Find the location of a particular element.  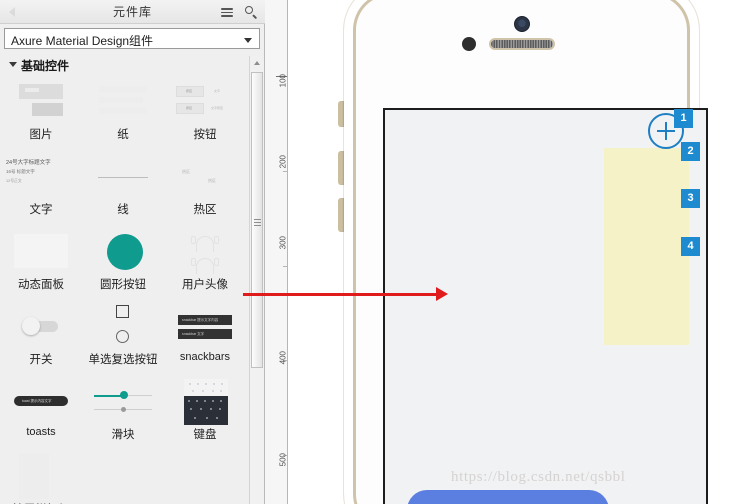

ruler-label: 500 is located at coordinates (282, 460).